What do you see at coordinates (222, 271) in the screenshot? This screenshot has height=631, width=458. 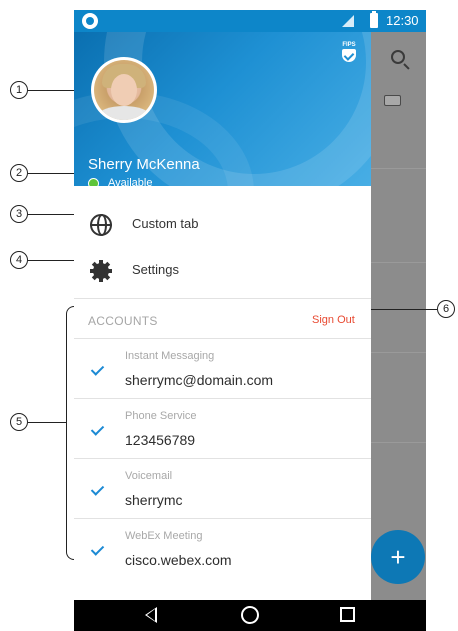 I see `menu-item-settings: Settings` at bounding box center [222, 271].